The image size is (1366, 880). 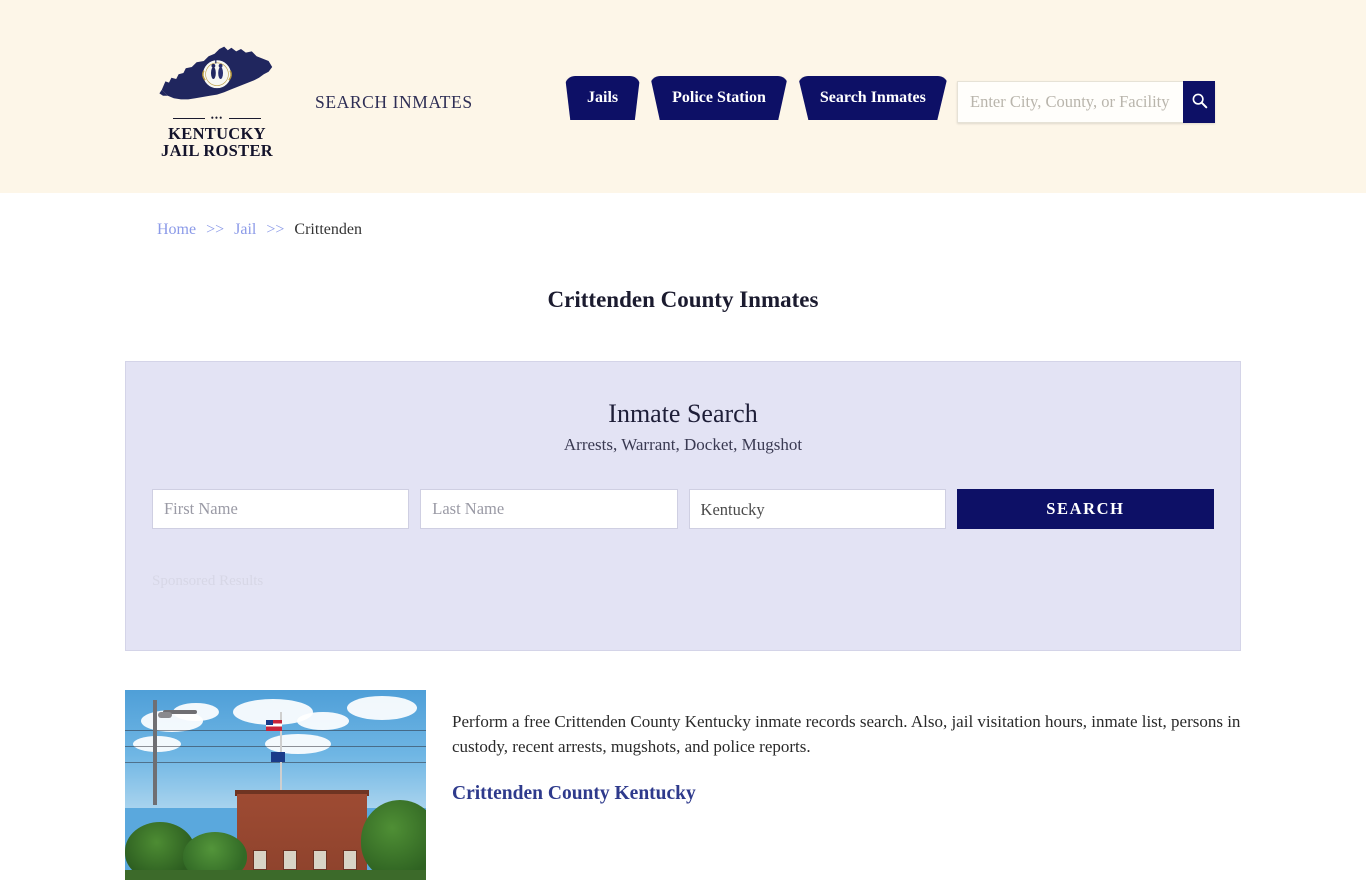 I want to click on site-logo: ••• KENTUCKY JAIL ROSTER, so click(x=217, y=100).